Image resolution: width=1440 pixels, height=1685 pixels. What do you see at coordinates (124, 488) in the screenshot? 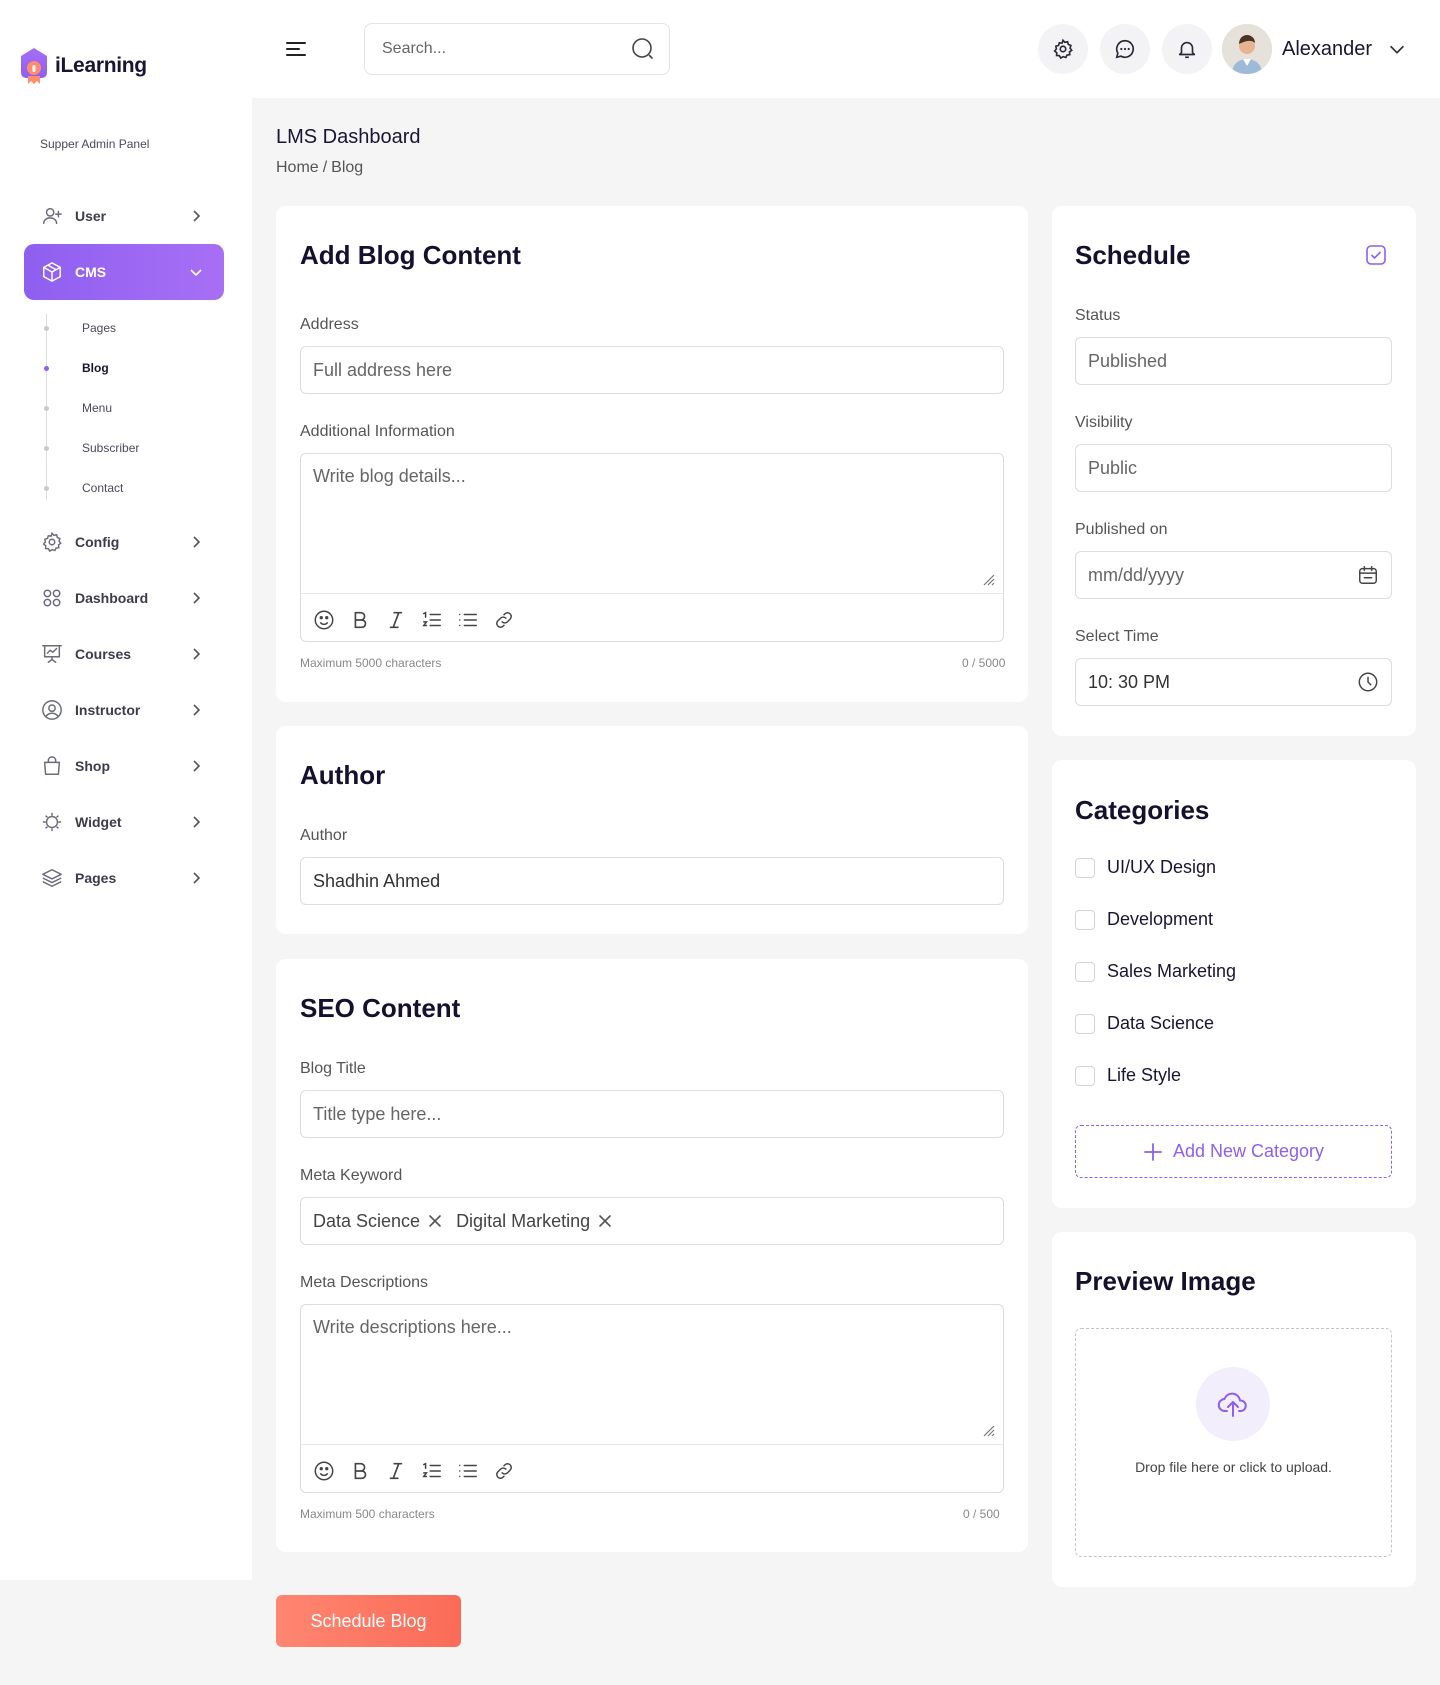
I see `subnav-item-contact: Contact` at bounding box center [124, 488].